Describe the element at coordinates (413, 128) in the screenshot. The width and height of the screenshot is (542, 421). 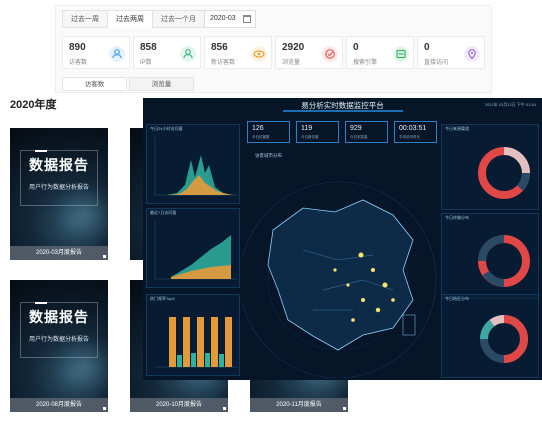
I see `kpi-value: 00:03:51` at that location.